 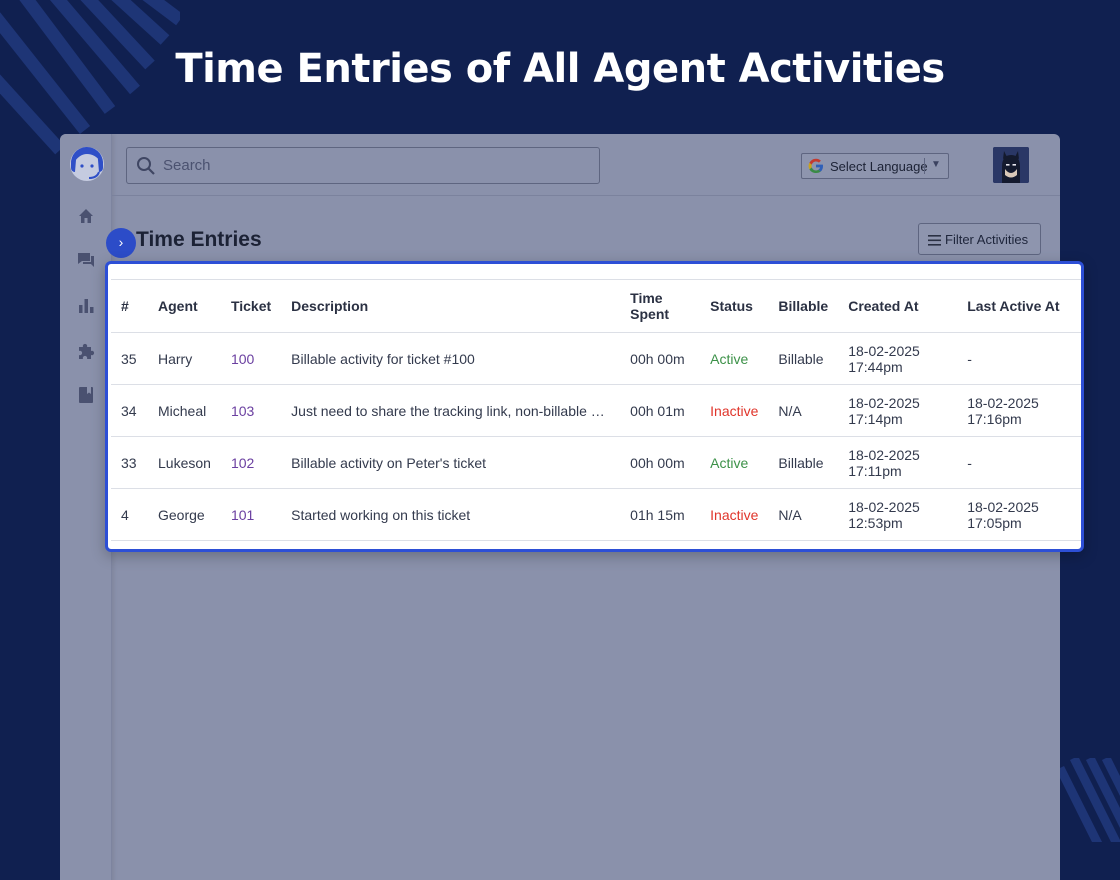 I want to click on decorative-stripes-bottom-right, so click(x=1090, y=800).